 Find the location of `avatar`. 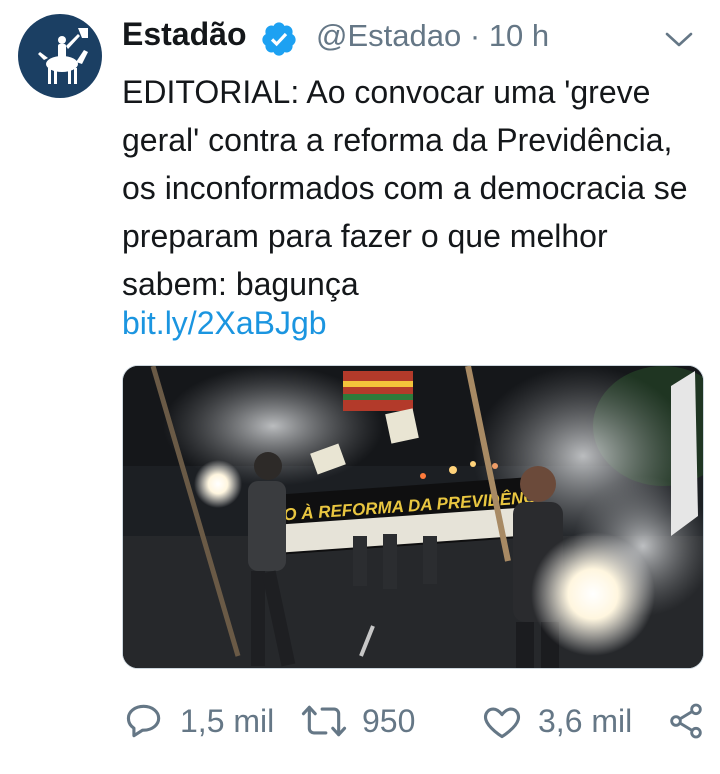

avatar is located at coordinates (60, 56).